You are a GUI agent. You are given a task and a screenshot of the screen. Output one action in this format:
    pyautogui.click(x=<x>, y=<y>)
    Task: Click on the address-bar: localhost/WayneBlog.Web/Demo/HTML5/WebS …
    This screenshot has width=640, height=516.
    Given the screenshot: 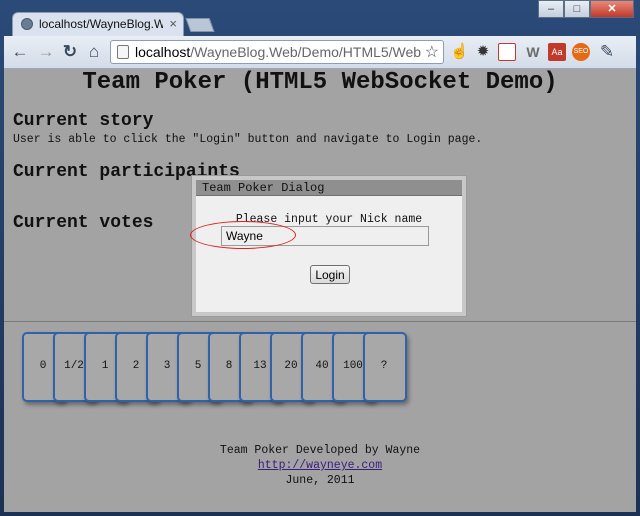 What is the action you would take?
    pyautogui.click(x=277, y=52)
    